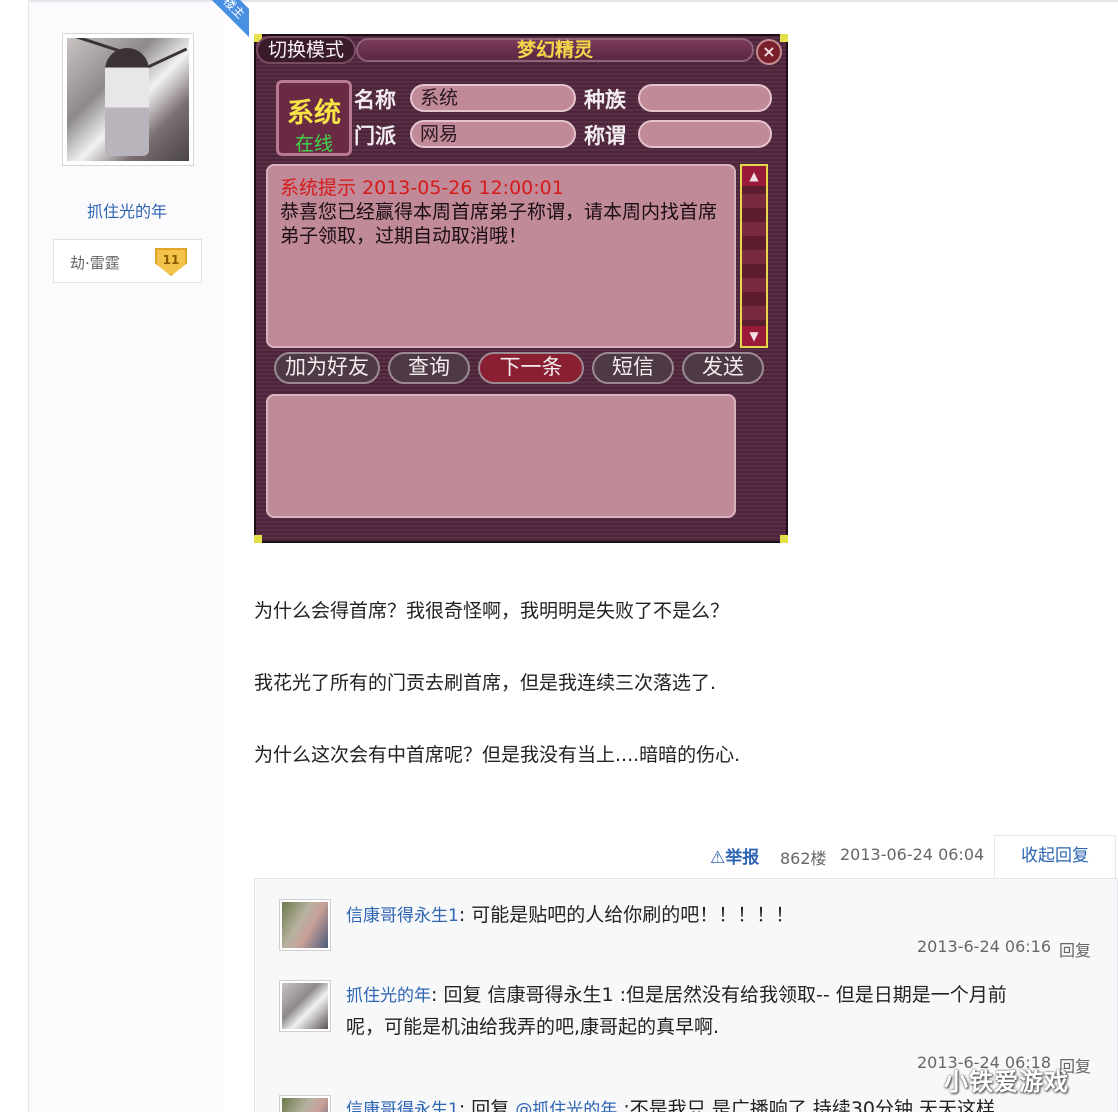 The image size is (1118, 1112). What do you see at coordinates (742, 858) in the screenshot?
I see `report-label: 举报` at bounding box center [742, 858].